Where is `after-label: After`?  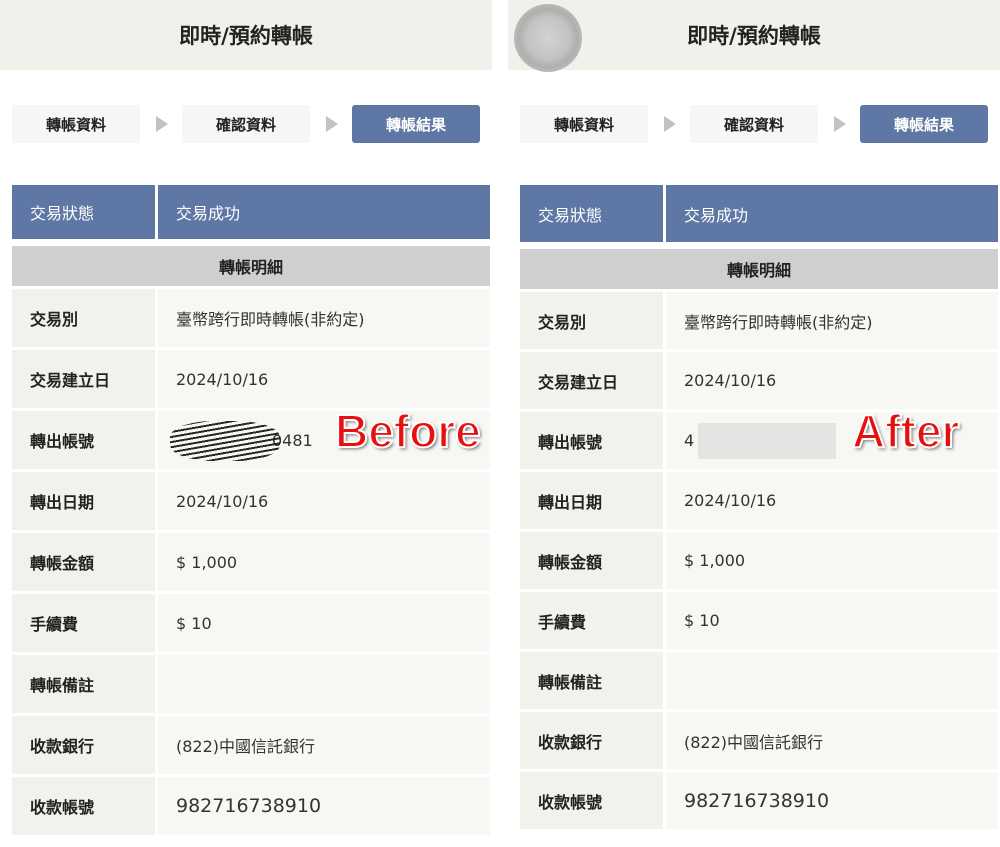 after-label: After is located at coordinates (905, 431).